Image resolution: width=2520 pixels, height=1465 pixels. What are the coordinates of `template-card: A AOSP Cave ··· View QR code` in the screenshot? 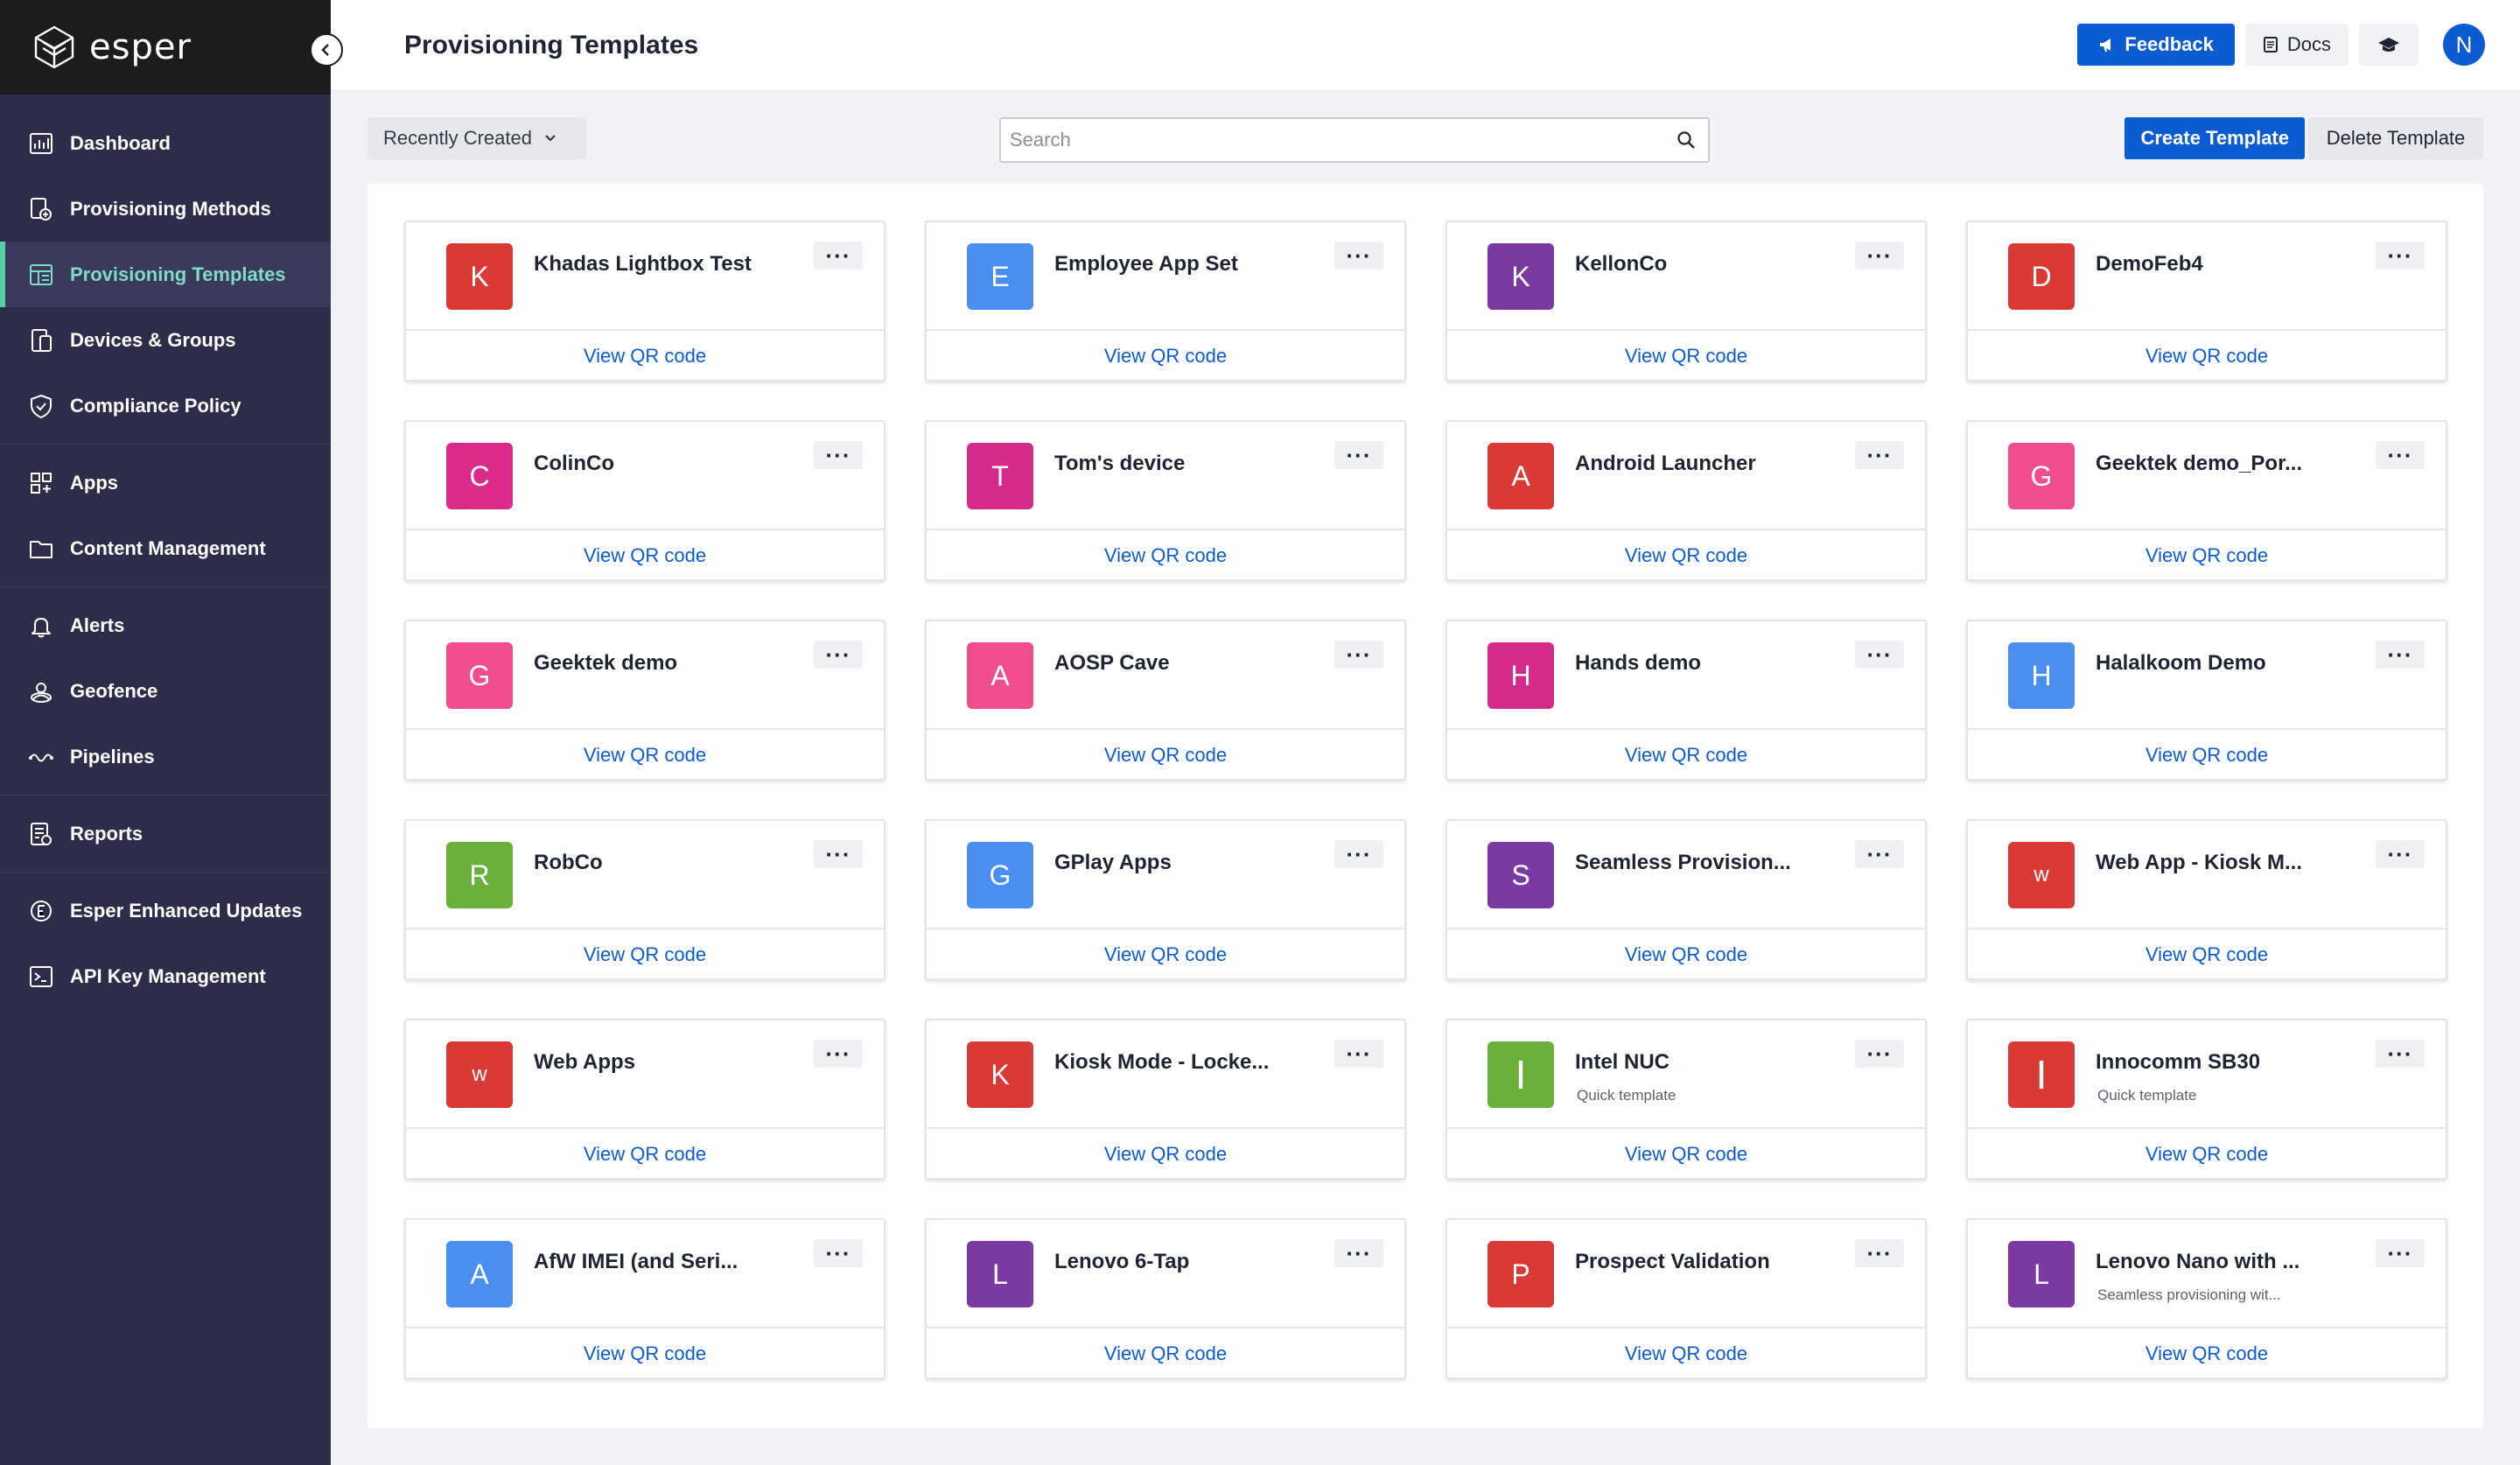 It's located at (1165, 700).